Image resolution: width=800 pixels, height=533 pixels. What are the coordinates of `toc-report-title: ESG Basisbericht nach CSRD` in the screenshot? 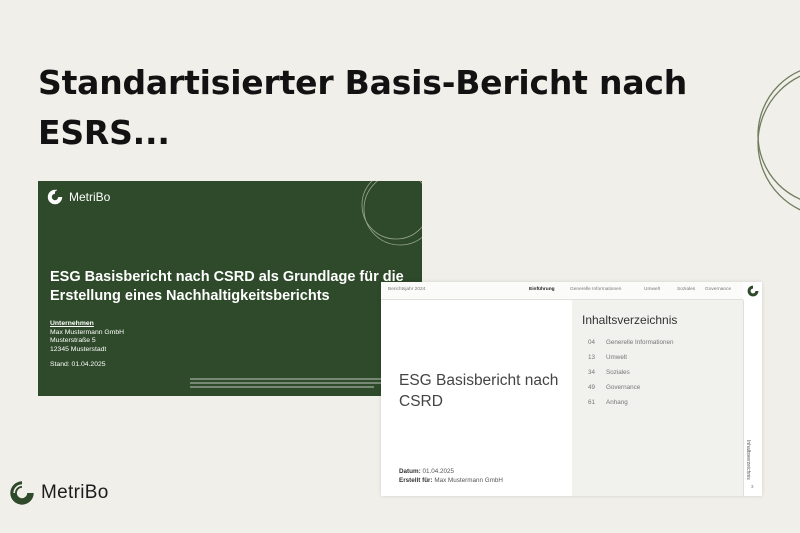 It's located at (479, 391).